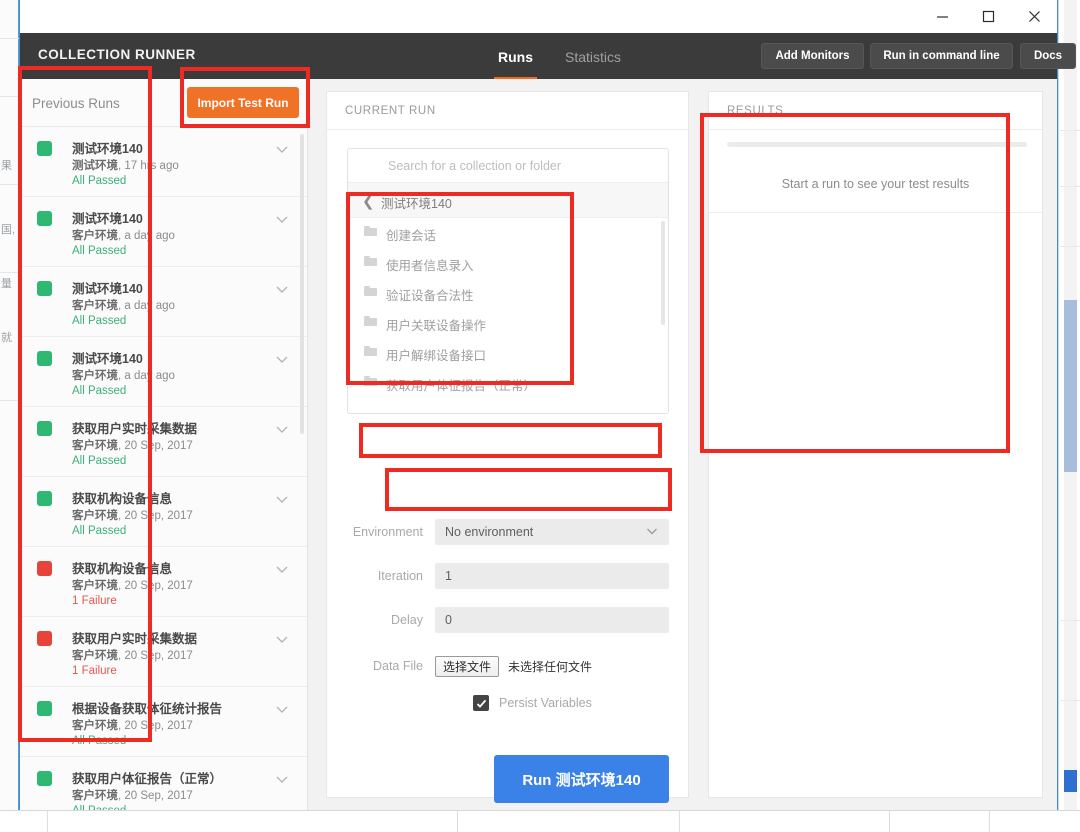  What do you see at coordinates (663, 273) in the screenshot?
I see `picker-scrollbar-thumb` at bounding box center [663, 273].